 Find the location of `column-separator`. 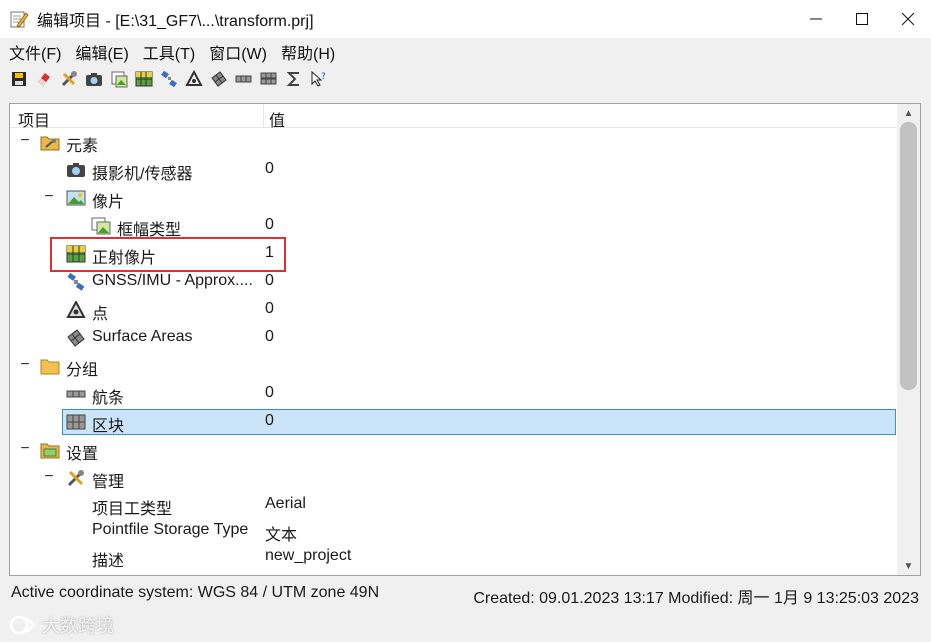

column-separator is located at coordinates (263, 116).